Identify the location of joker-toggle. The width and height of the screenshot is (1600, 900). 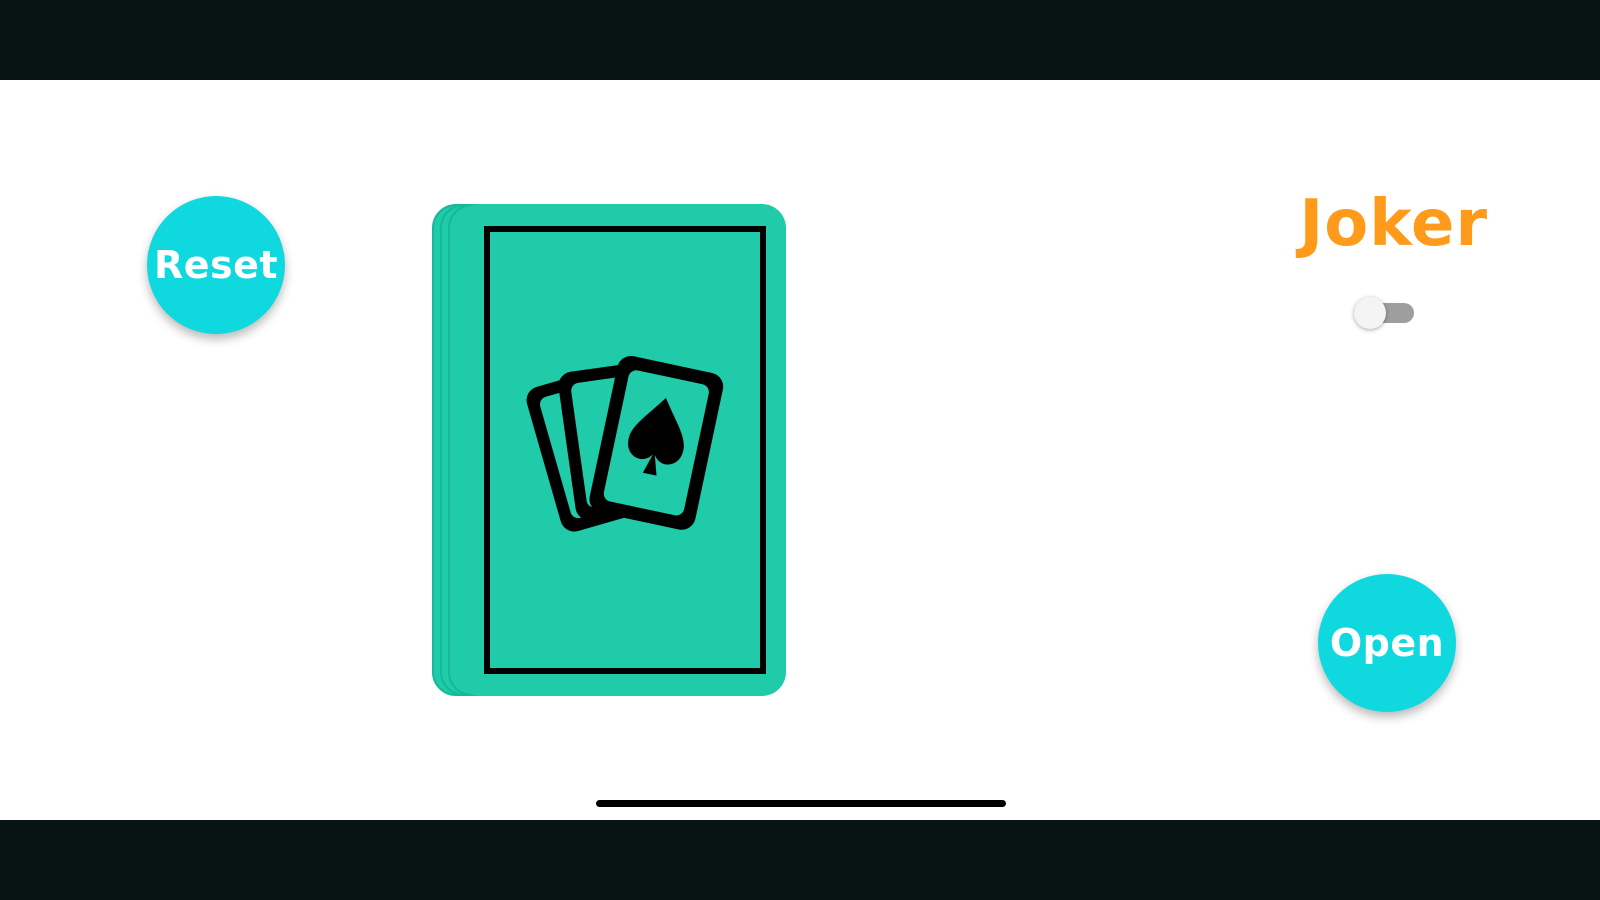
(1385, 313).